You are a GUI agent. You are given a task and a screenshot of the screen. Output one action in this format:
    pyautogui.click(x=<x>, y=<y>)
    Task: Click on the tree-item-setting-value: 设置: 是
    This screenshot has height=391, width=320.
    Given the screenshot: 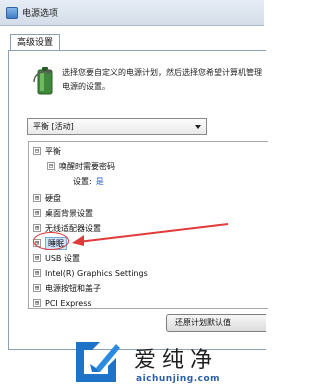 What is the action you would take?
    pyautogui.click(x=88, y=181)
    